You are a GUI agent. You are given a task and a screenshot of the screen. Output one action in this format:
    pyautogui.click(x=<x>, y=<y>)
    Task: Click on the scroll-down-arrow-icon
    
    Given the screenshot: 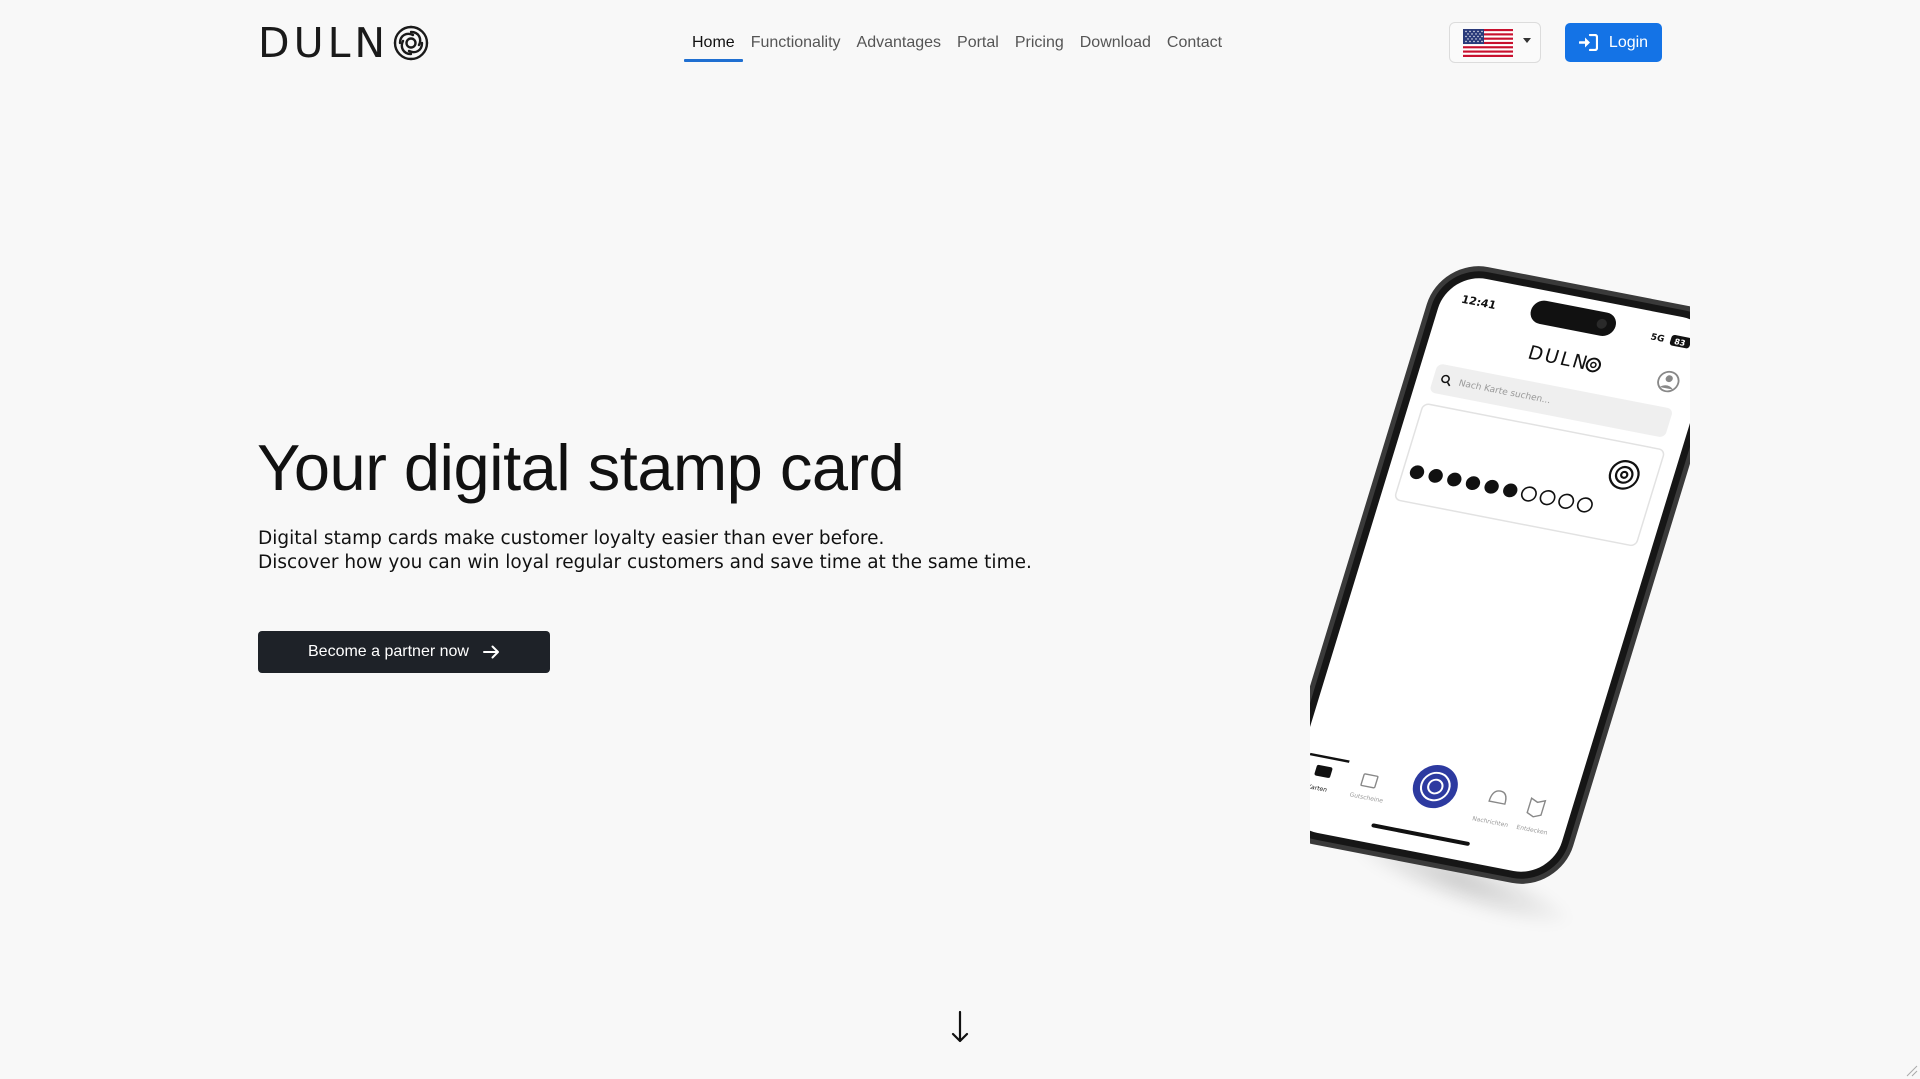 What is the action you would take?
    pyautogui.click(x=960, y=1027)
    